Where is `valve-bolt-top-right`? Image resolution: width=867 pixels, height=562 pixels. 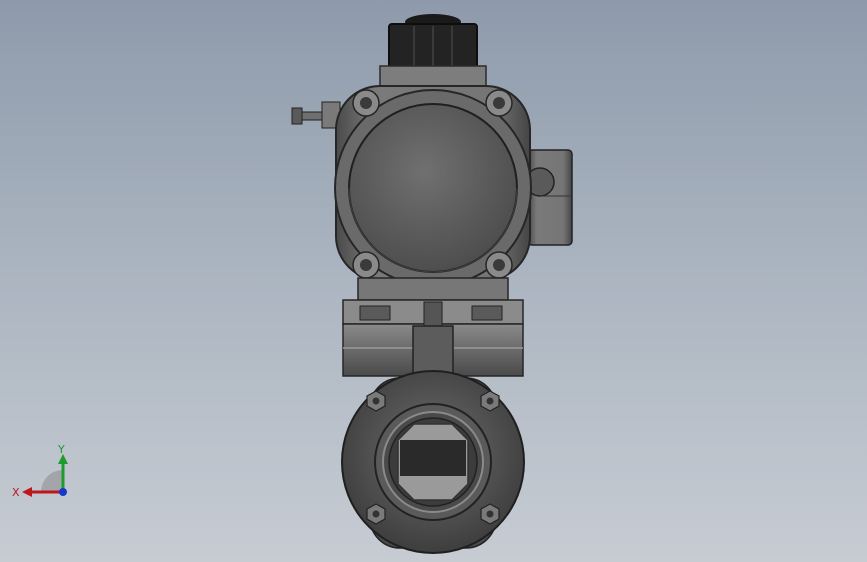
valve-bolt-top-right is located at coordinates (490, 401).